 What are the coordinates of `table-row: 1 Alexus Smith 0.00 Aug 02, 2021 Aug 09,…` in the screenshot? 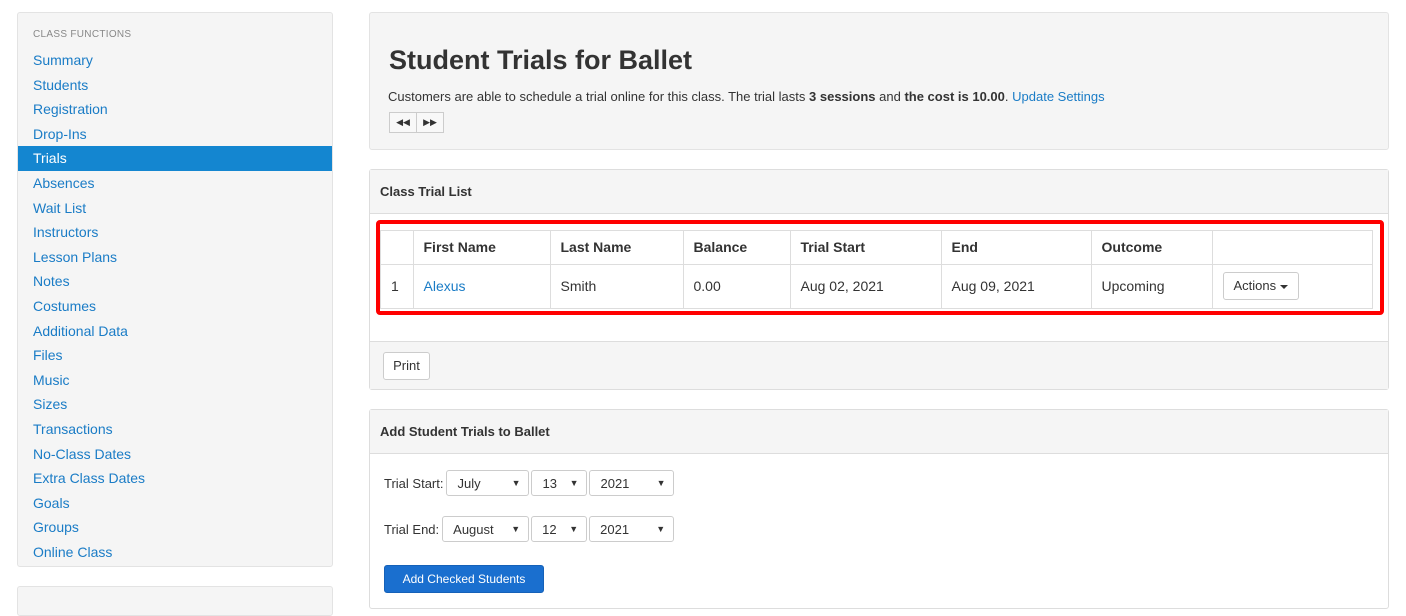 It's located at (876, 286).